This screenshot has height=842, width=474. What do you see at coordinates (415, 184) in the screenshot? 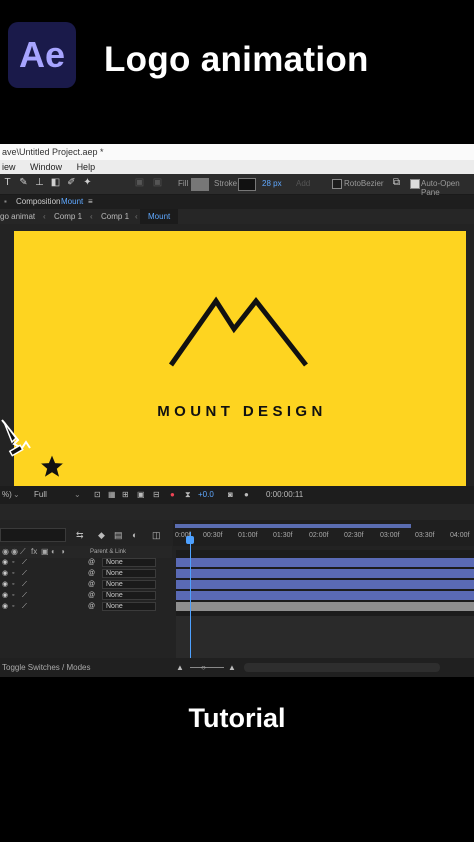
I see `auto-open-checkbox` at bounding box center [415, 184].